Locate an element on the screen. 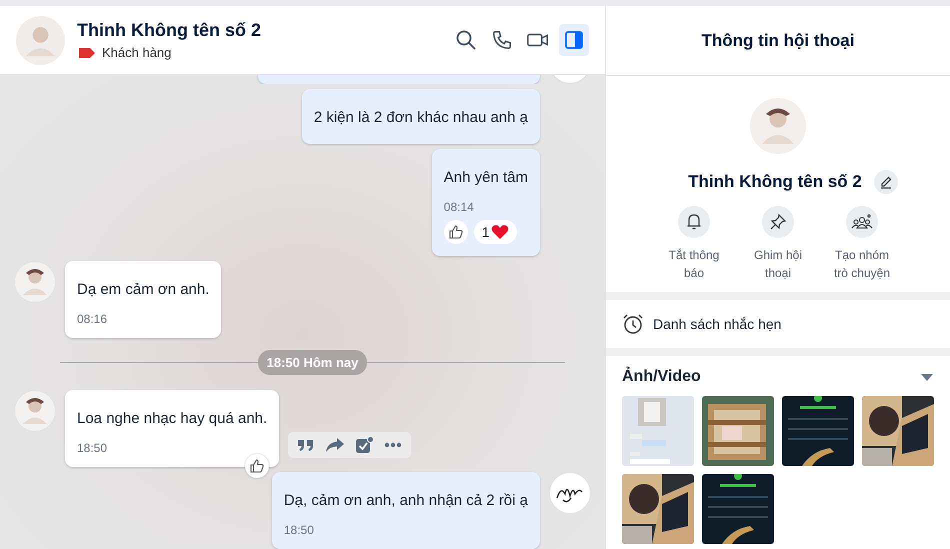 The image size is (950, 549). reaction-count: 1 is located at coordinates (495, 232).